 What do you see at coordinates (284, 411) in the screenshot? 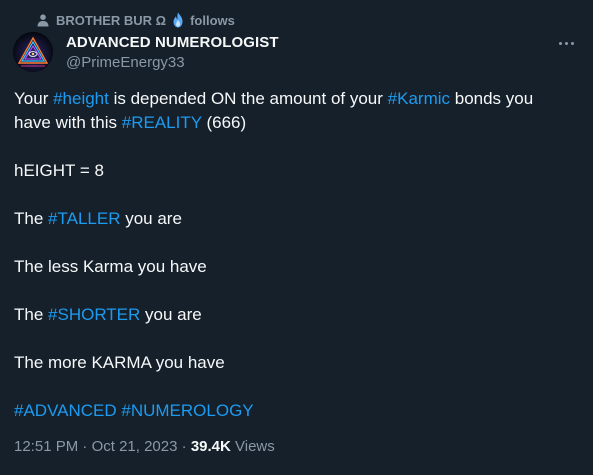
I see `tweet-paragraph: #ADVANCED #NUMEROLOGY` at bounding box center [284, 411].